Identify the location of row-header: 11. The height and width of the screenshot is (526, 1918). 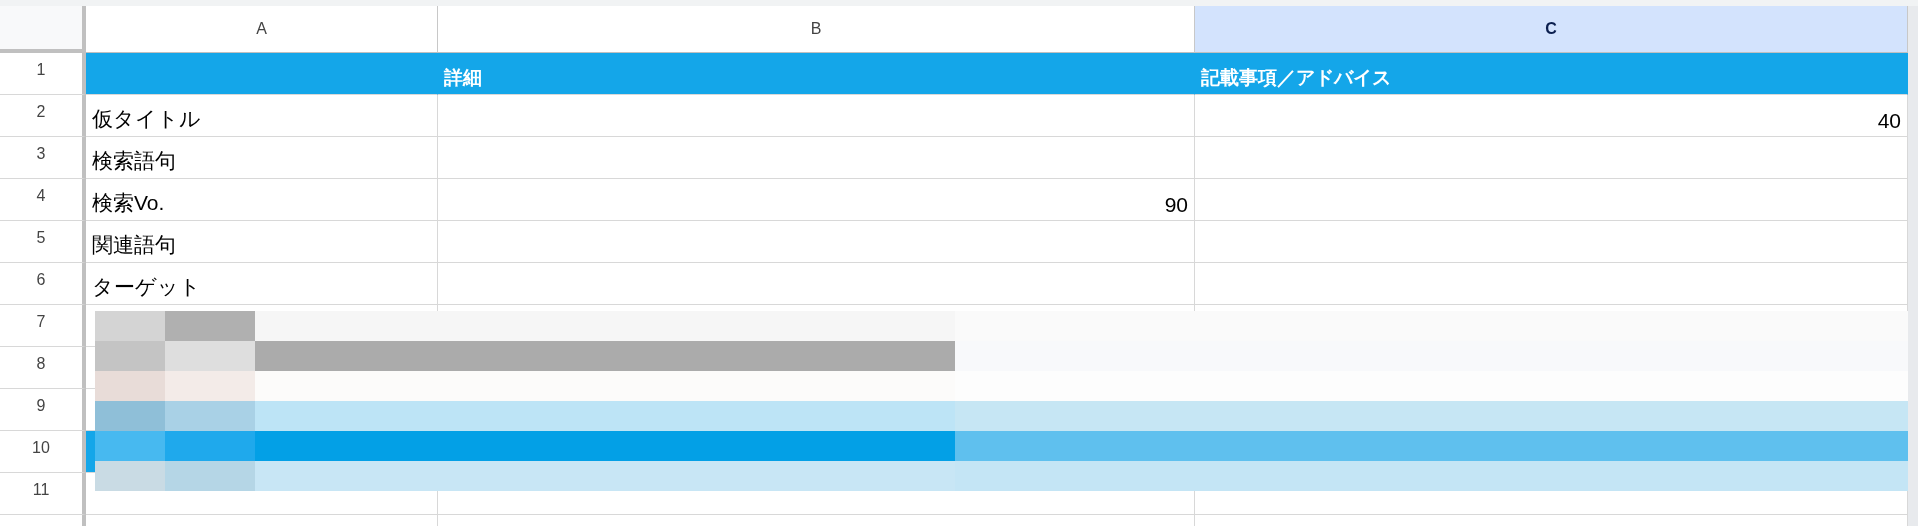
(43, 494).